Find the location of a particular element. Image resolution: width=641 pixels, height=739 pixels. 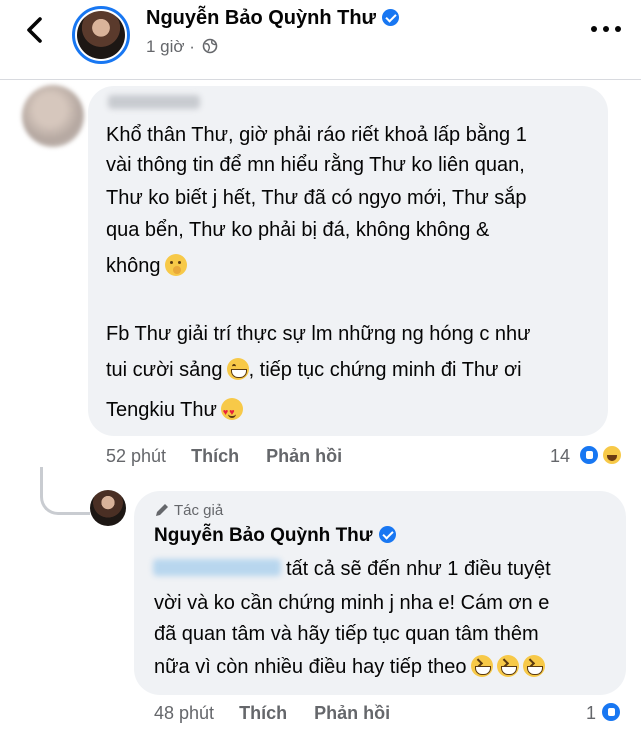

reaction-count: 1 is located at coordinates (591, 713).